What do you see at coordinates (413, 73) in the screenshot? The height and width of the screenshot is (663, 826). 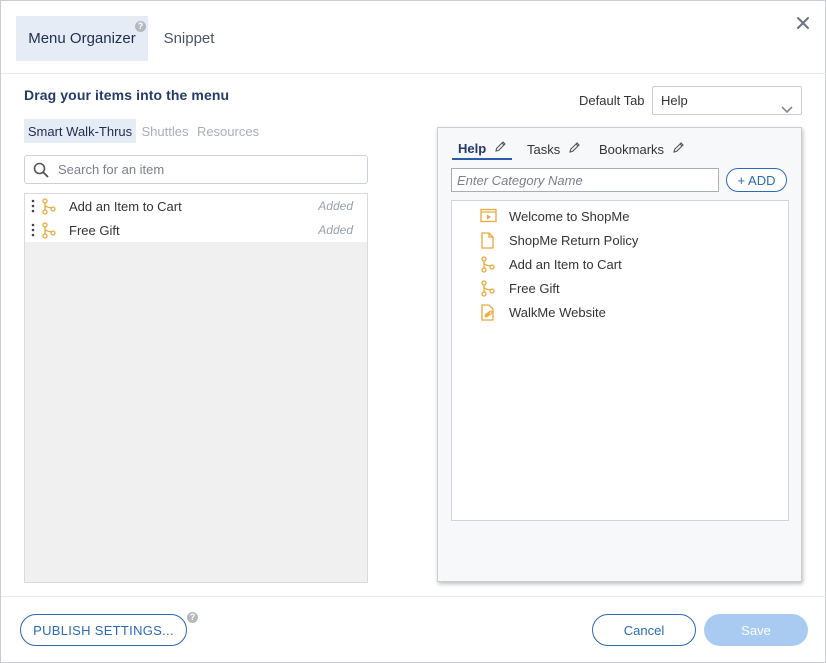 I see `header-divider` at bounding box center [413, 73].